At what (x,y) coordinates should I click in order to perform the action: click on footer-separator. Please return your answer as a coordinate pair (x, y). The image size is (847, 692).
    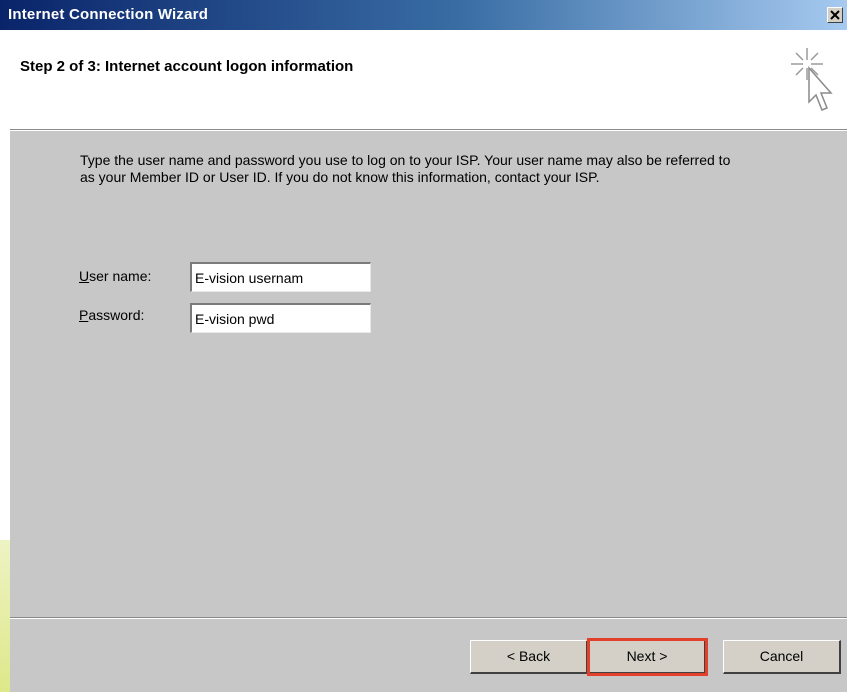
    Looking at the image, I should click on (428, 618).